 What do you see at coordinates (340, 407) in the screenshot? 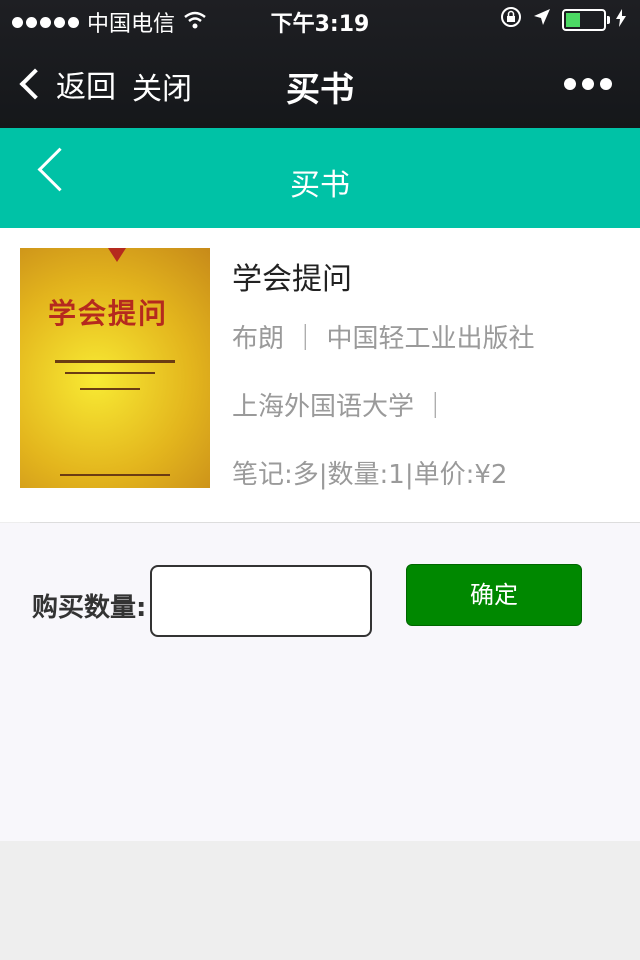
I see `book-school: 上海外国语大学 ｜` at bounding box center [340, 407].